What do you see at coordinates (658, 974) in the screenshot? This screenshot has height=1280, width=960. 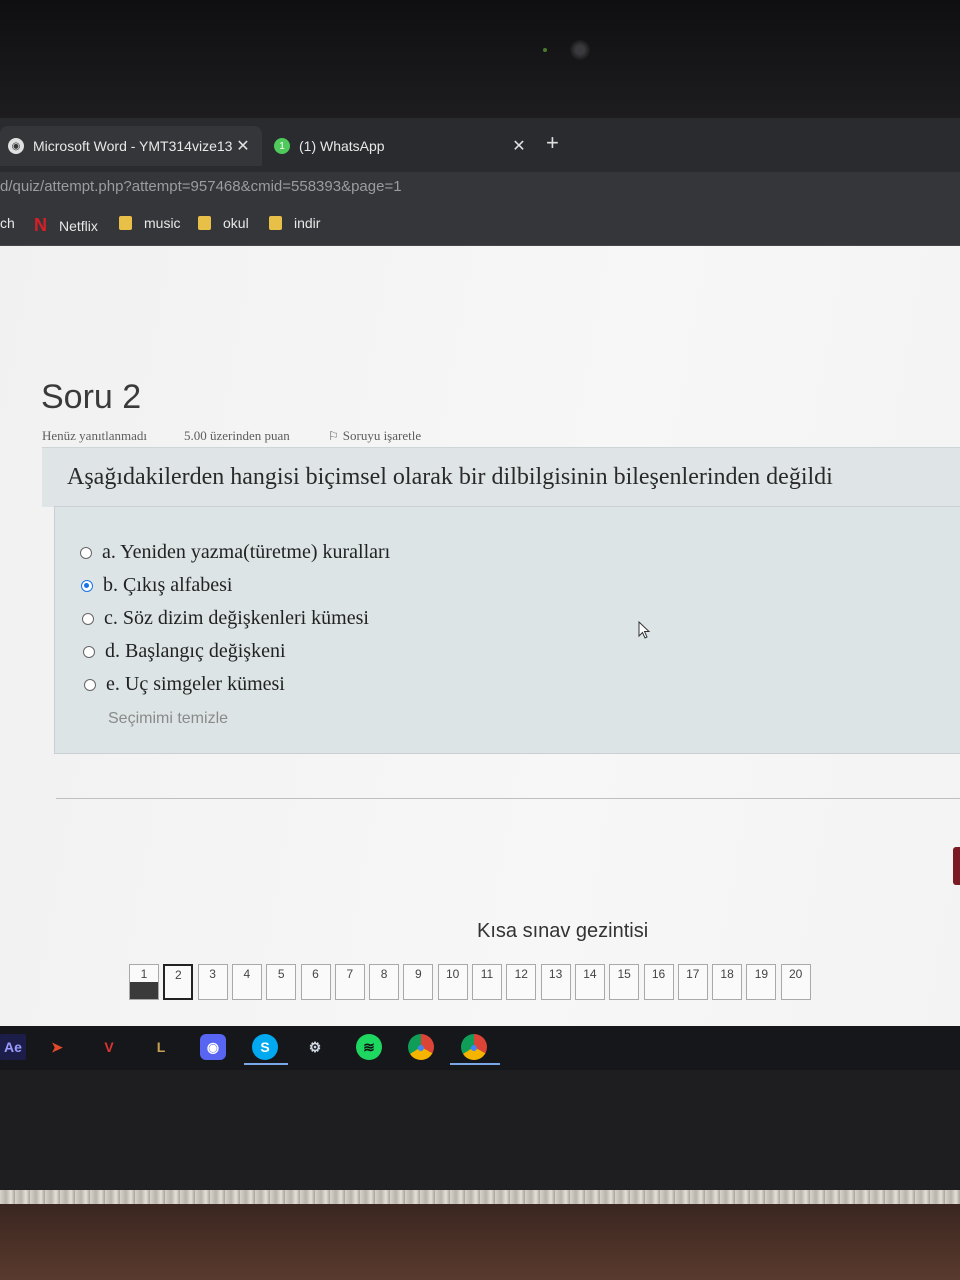 I see `quiz-nav-label: 16` at bounding box center [658, 974].